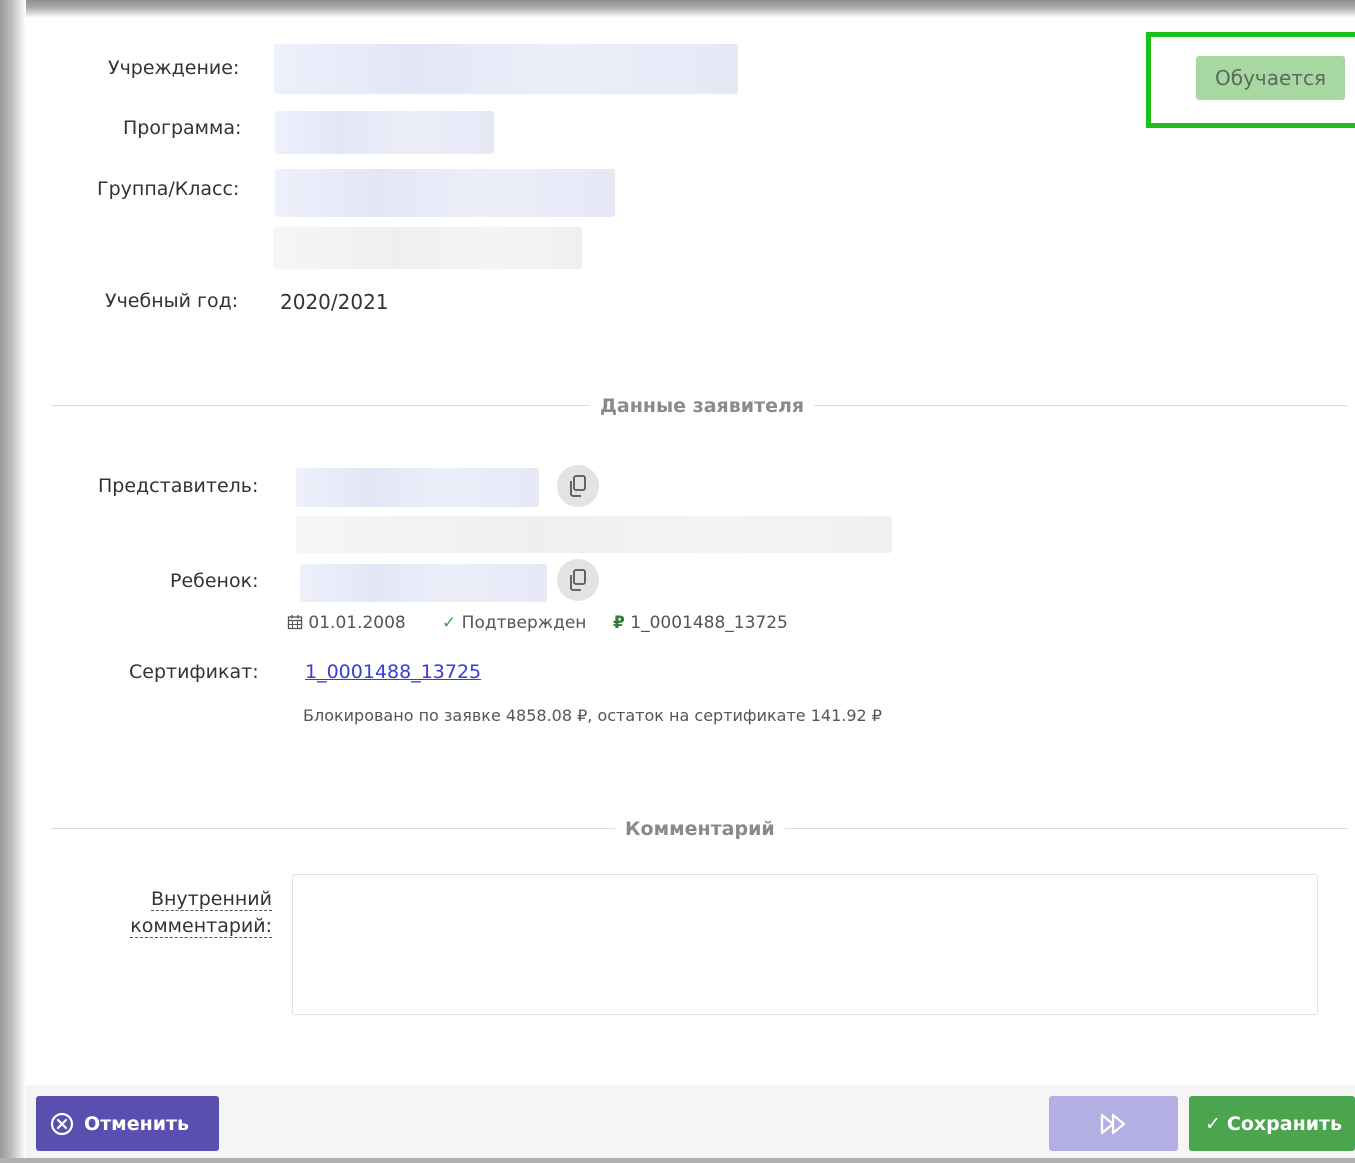  I want to click on child-meta-certificate: ₽ 1_0001488_13725, so click(700, 623).